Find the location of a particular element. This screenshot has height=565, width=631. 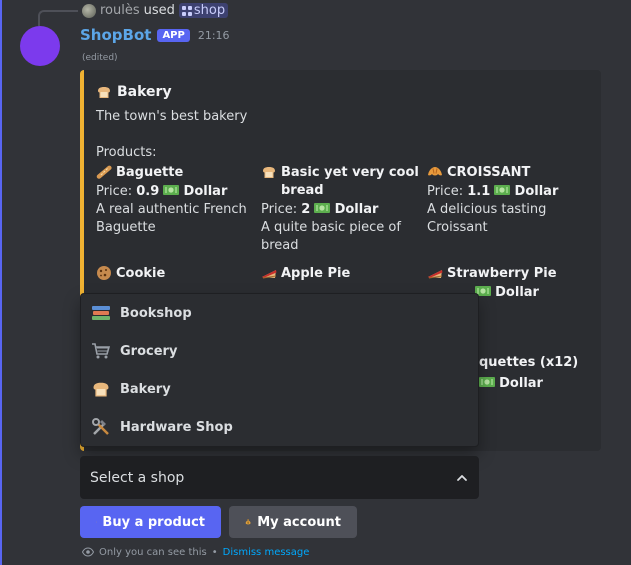

slash-command-mention: shop is located at coordinates (203, 10).